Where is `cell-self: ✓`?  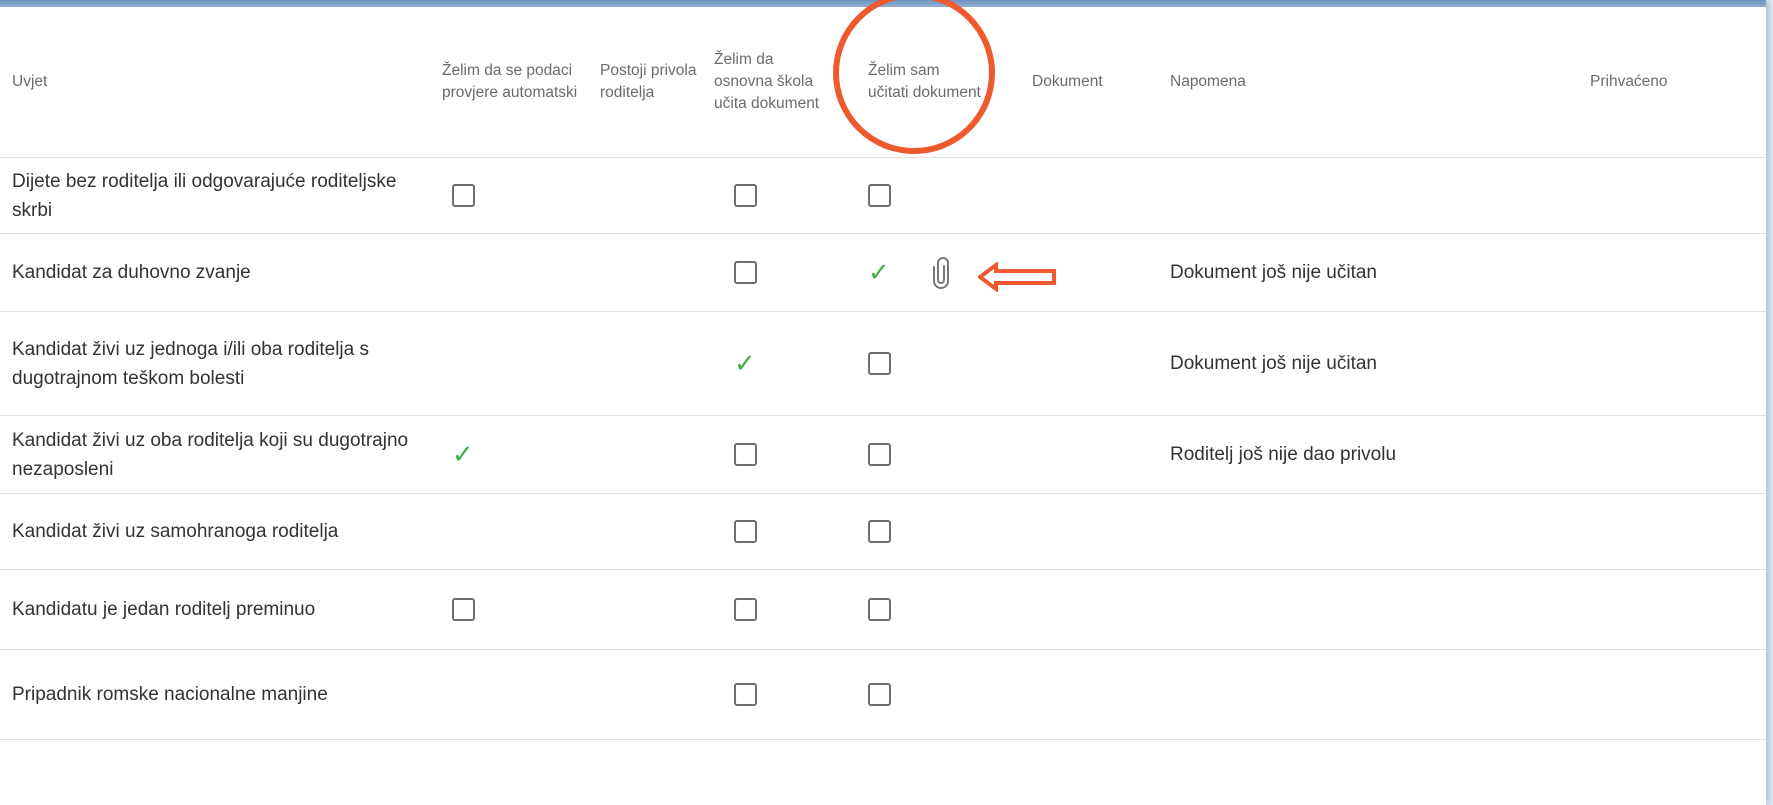 cell-self: ✓ is located at coordinates (921, 272).